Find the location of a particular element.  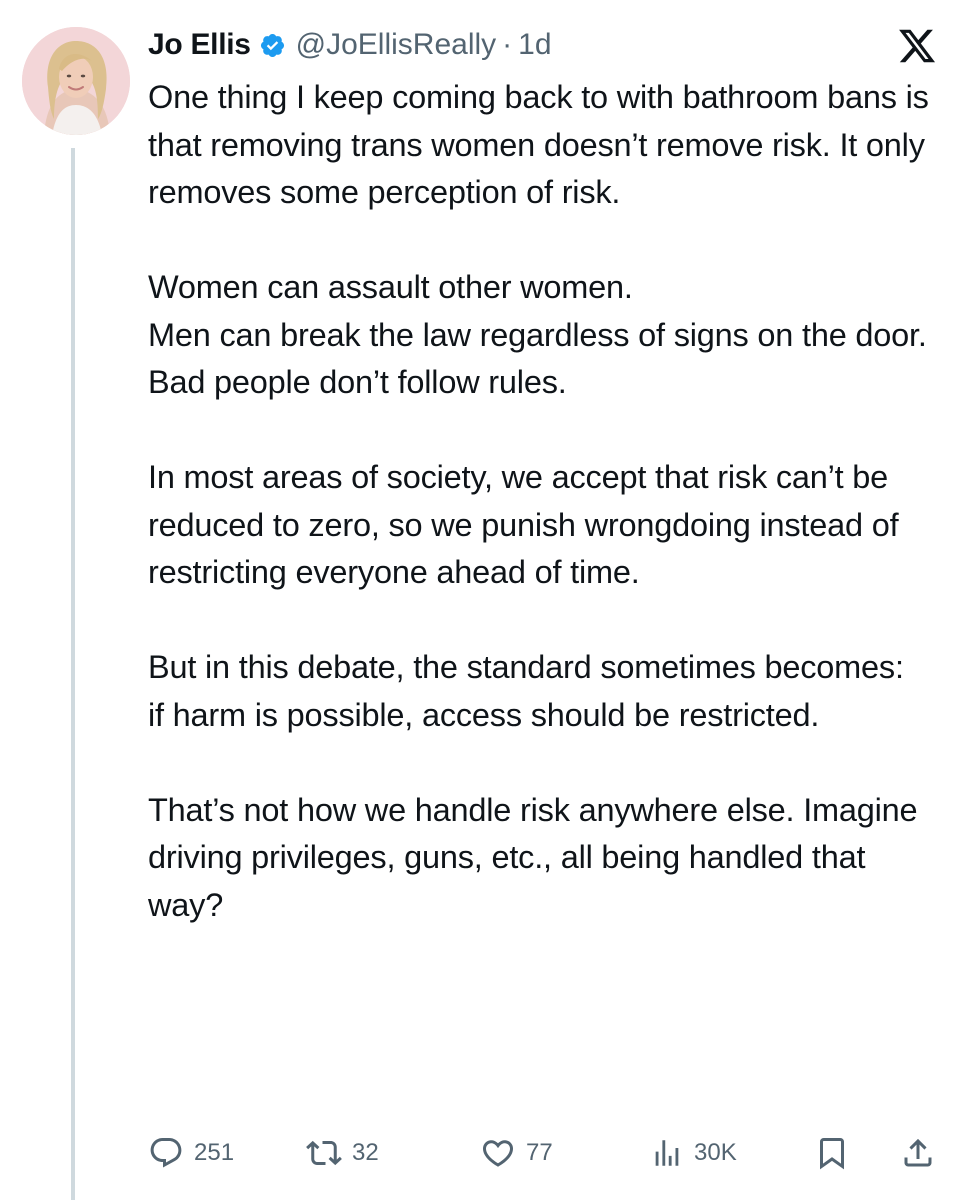

avatar is located at coordinates (76, 81).